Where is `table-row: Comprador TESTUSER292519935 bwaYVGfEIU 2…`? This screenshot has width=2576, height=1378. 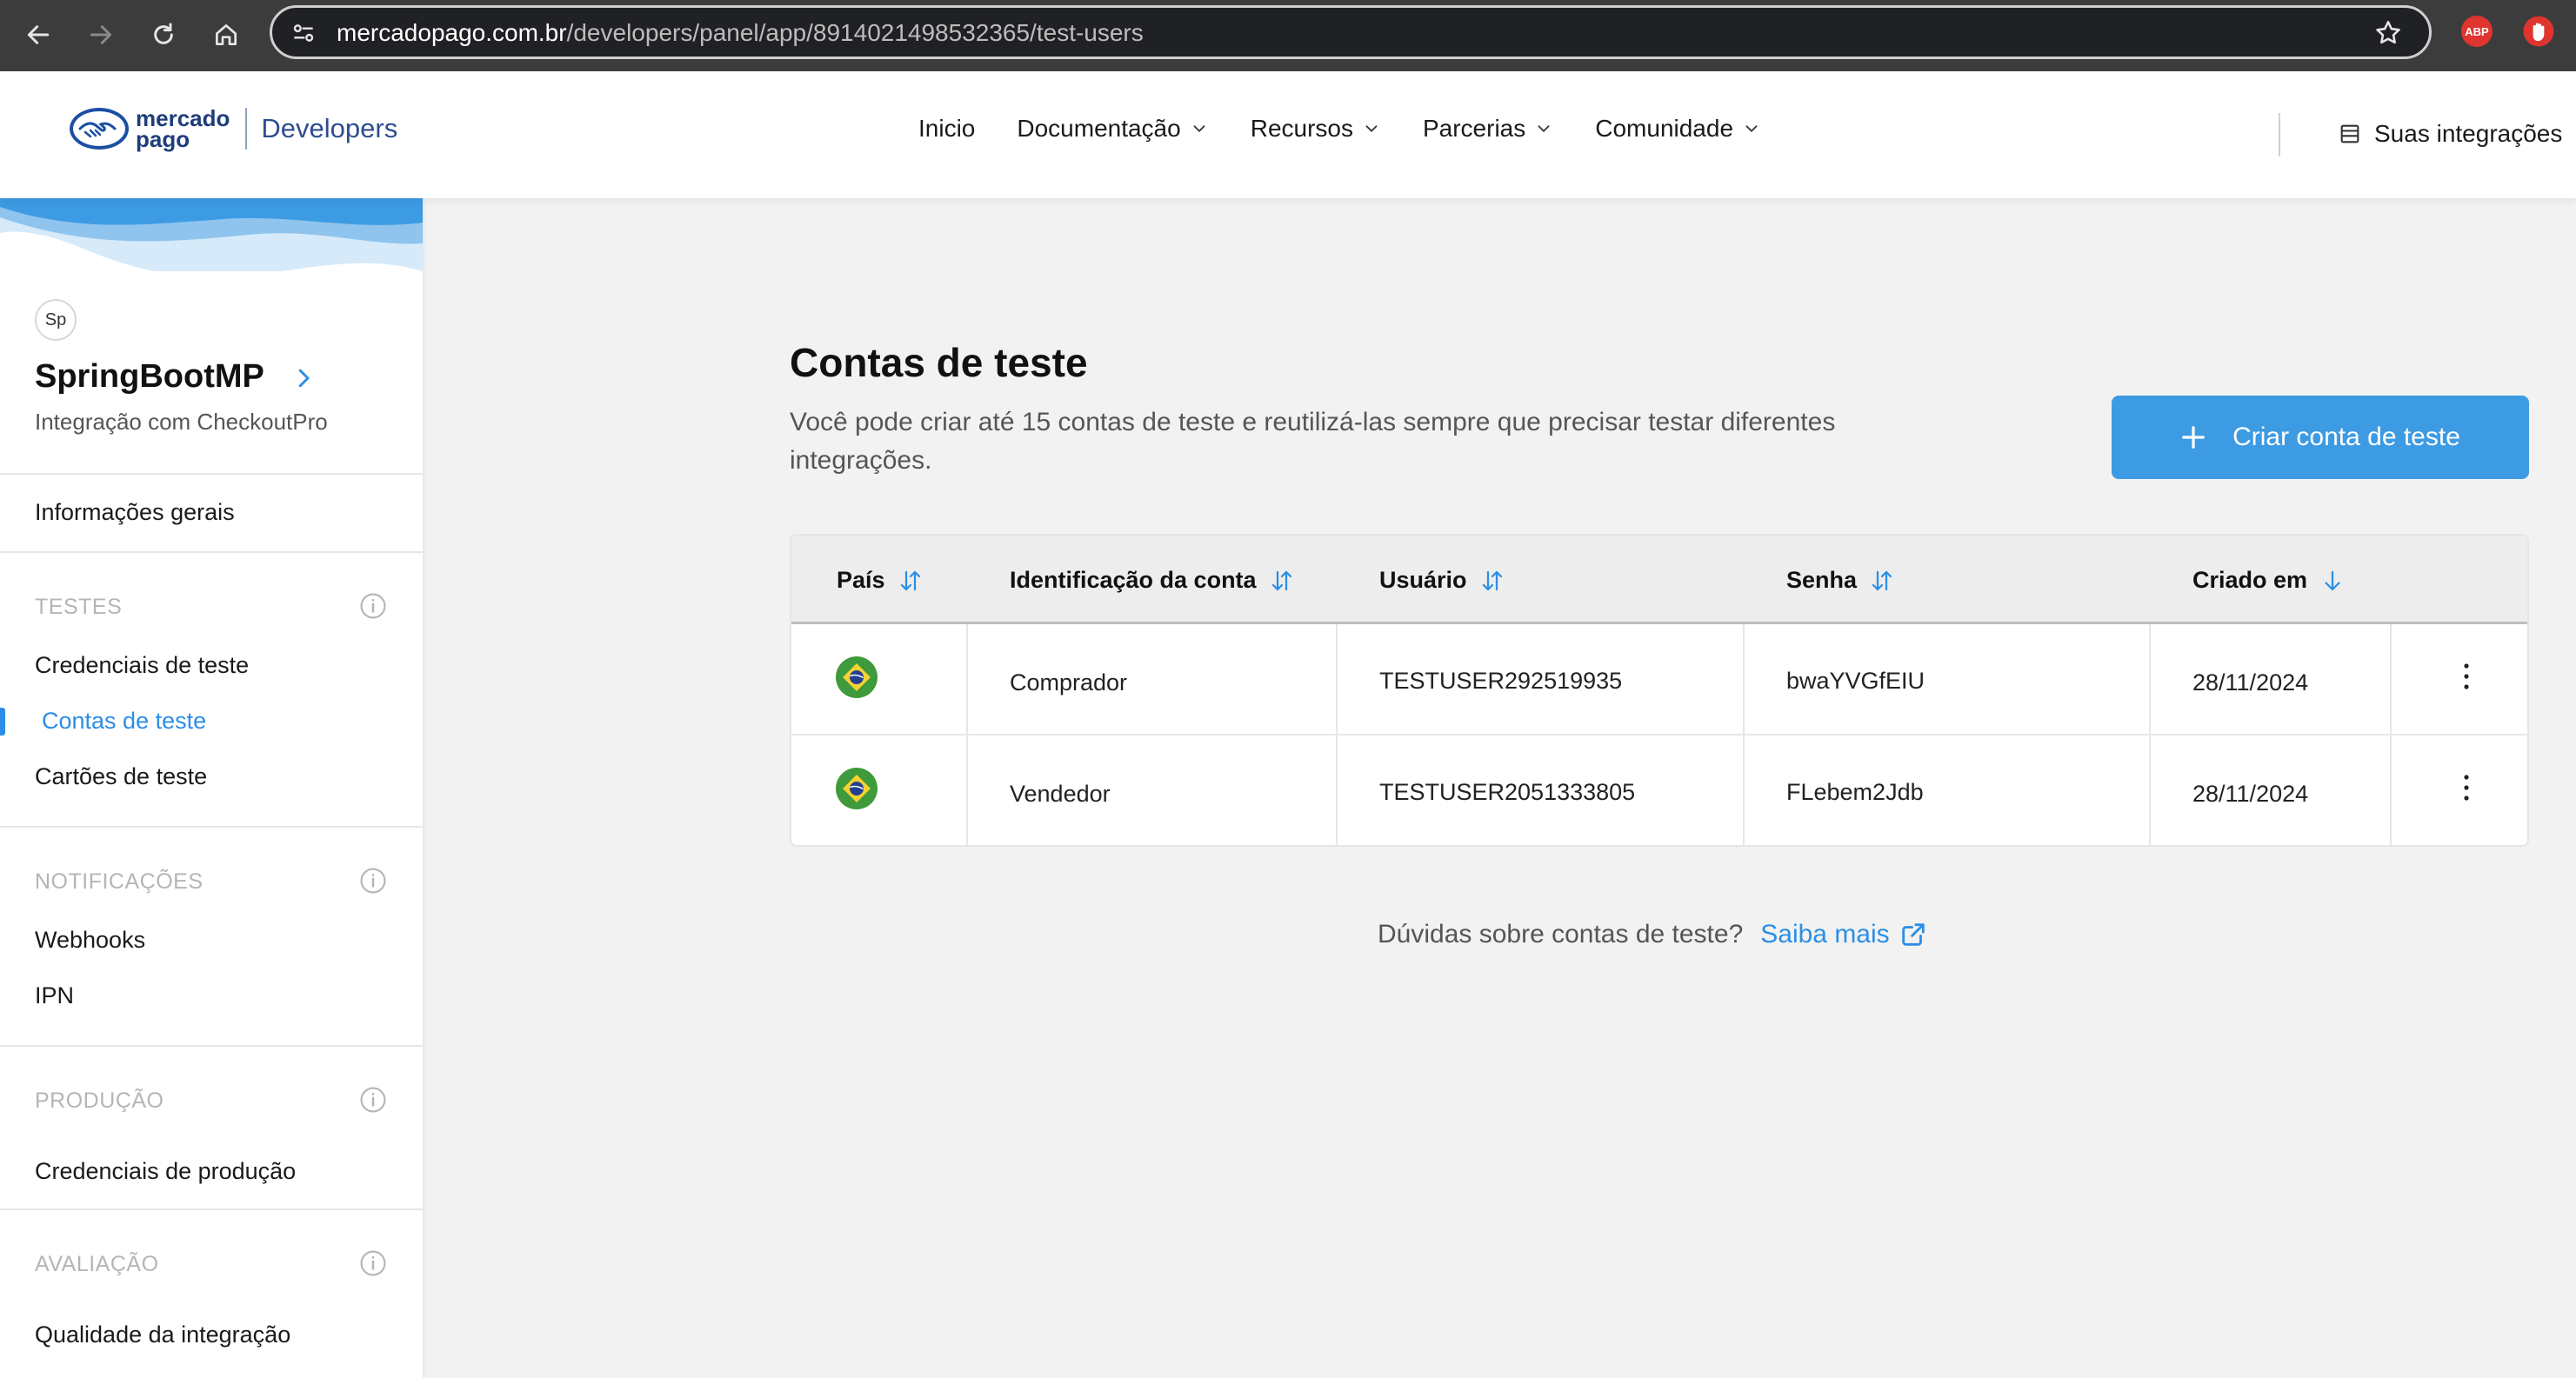
table-row: Comprador TESTUSER292519935 bwaYVGfEIU 2… is located at coordinates (1659, 680).